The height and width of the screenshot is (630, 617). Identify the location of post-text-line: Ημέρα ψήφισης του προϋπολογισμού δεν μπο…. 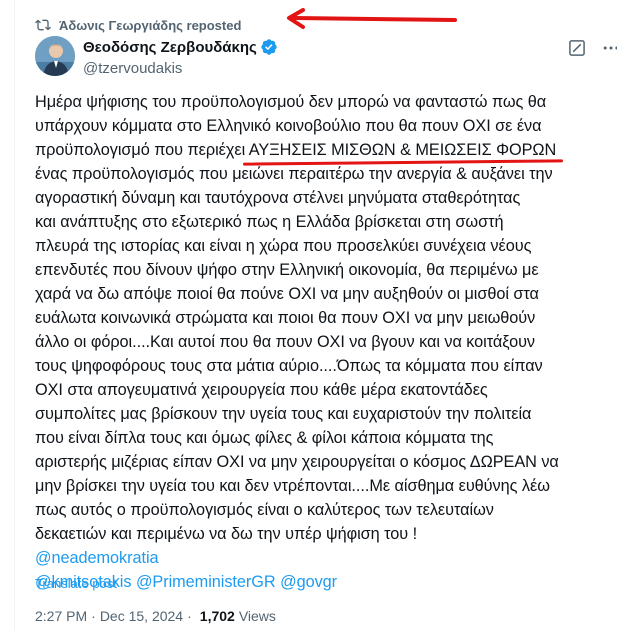
(291, 102).